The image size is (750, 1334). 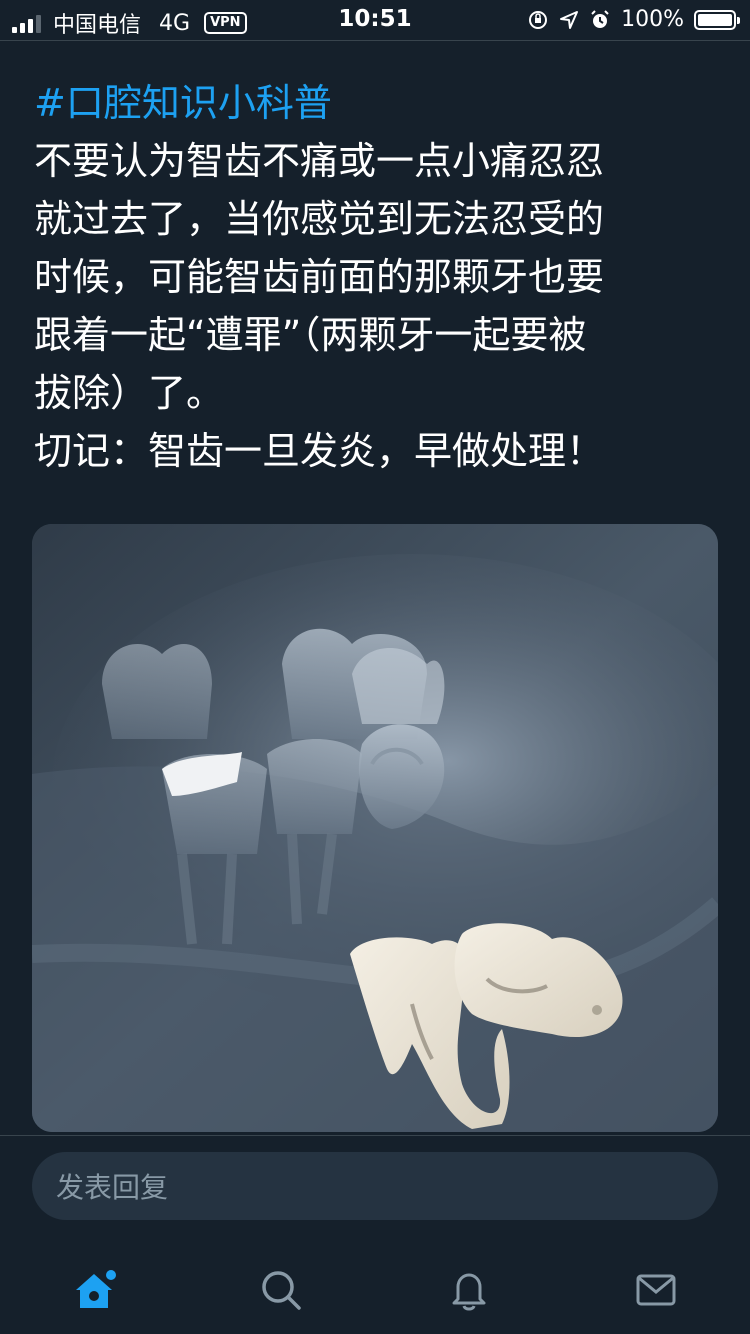 I want to click on hashtag-link: #口腔知识小科普, so click(x=379, y=103).